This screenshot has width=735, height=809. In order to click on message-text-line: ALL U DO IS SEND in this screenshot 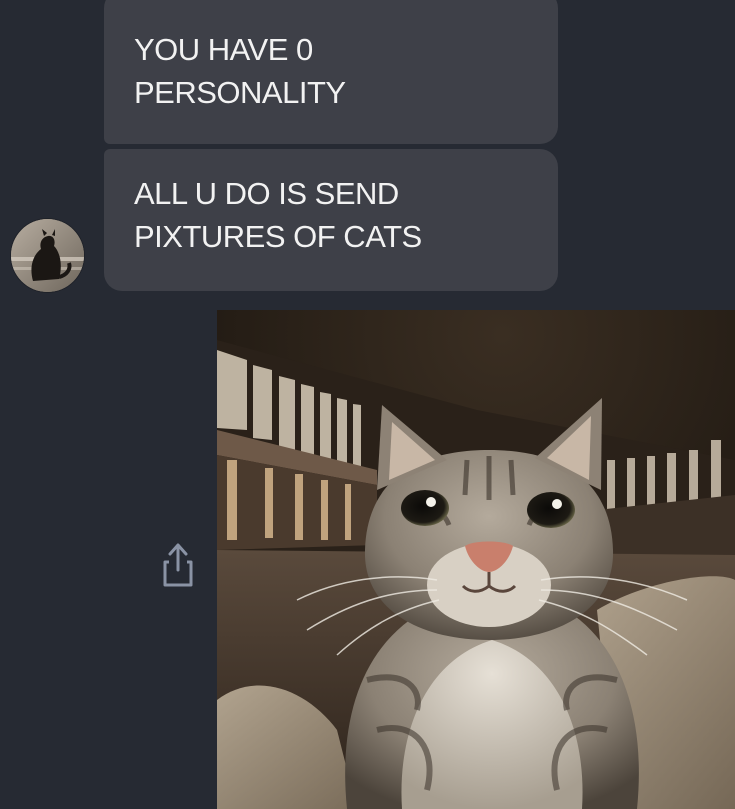, I will do `click(266, 193)`.